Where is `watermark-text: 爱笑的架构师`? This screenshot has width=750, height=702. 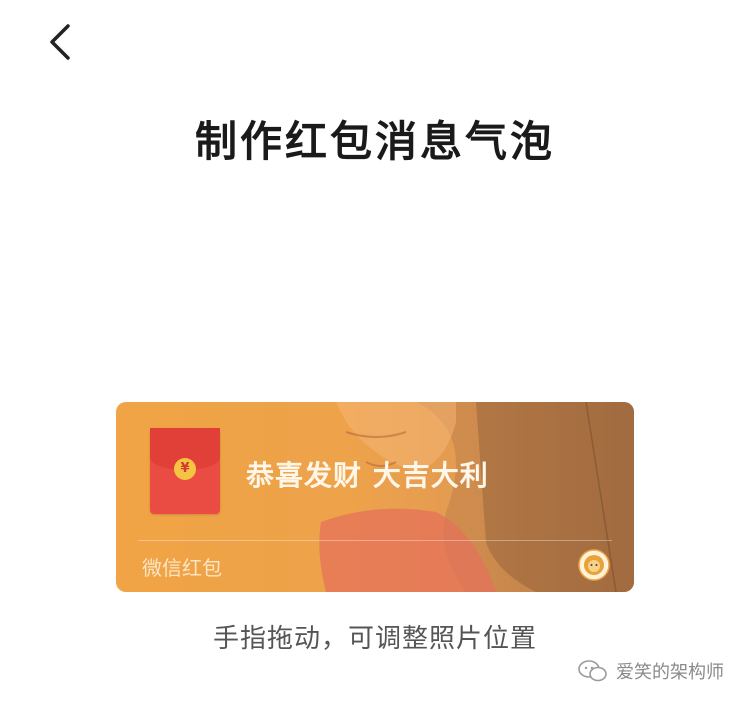
watermark-text: 爱笑的架构师 is located at coordinates (670, 672).